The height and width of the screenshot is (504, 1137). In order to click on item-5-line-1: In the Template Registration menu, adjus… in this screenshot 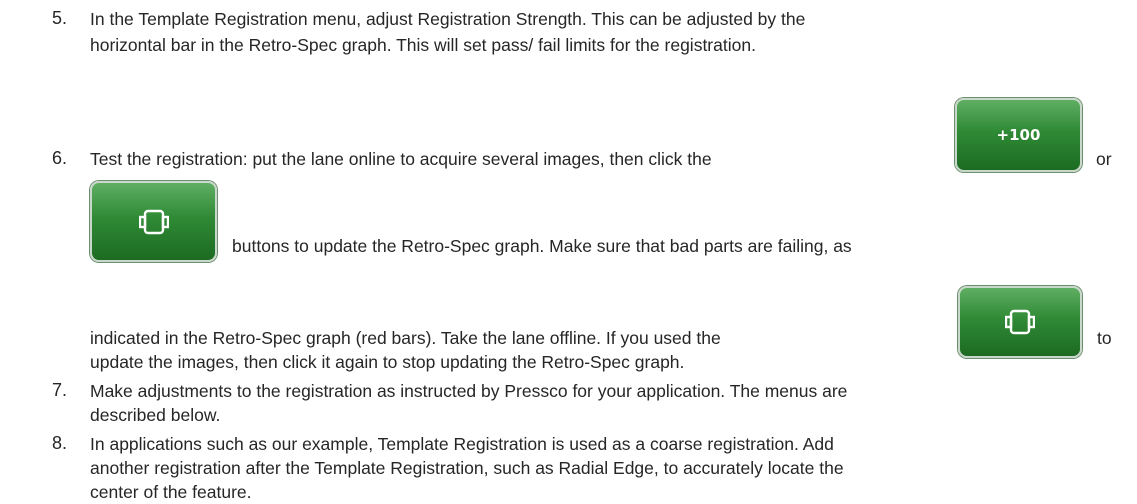, I will do `click(448, 19)`.